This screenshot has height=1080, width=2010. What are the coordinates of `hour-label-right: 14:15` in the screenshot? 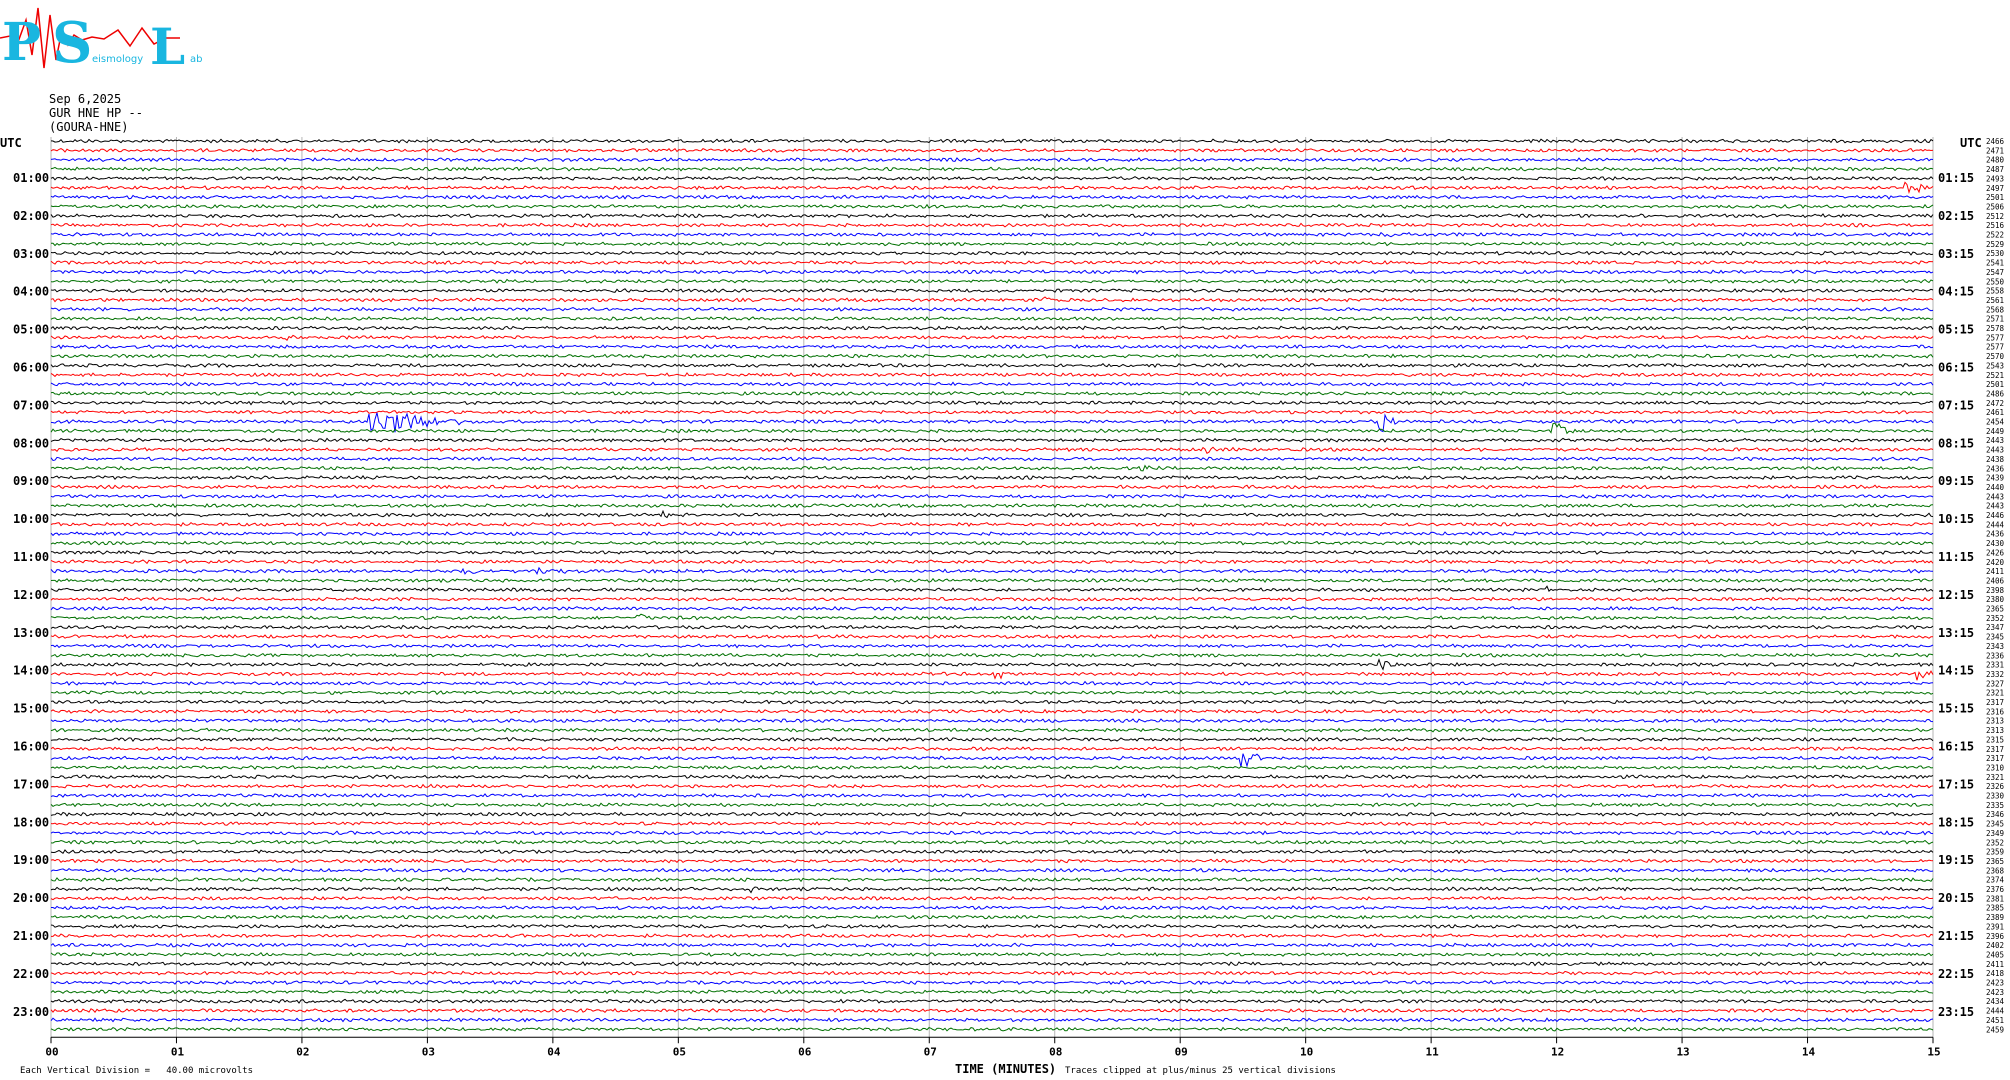 It's located at (1956, 671).